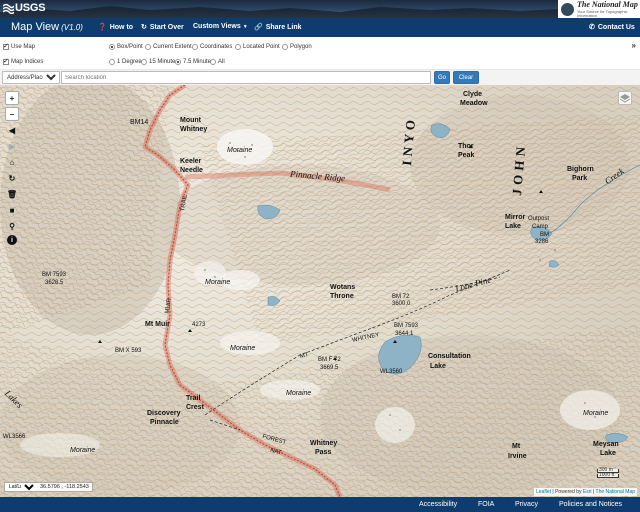 The height and width of the screenshot is (512, 640). Describe the element at coordinates (587, 492) in the screenshot. I see `esri-link: Esri` at that location.